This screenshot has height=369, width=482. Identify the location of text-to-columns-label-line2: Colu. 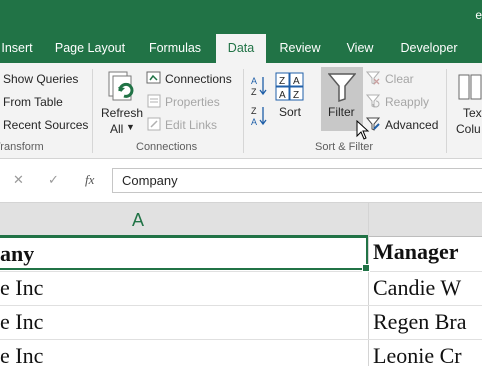
(468, 129).